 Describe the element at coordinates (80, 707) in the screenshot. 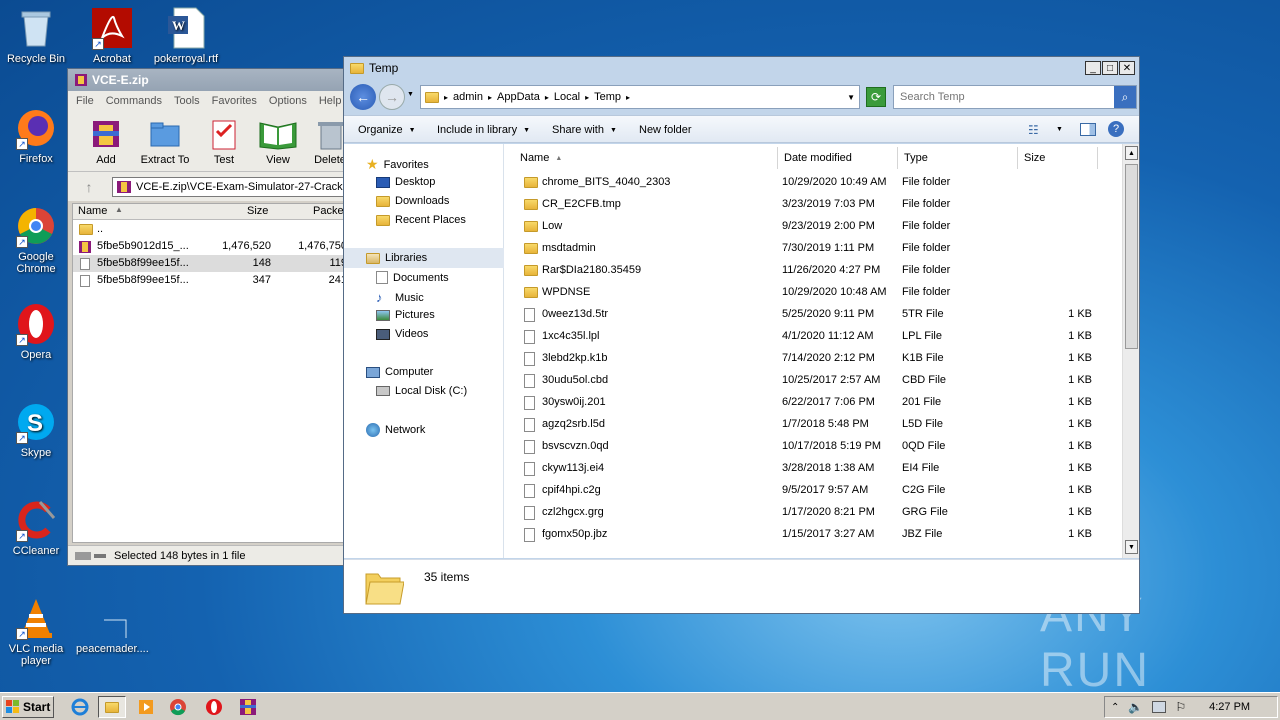

I see `taskbar-ie-button` at that location.